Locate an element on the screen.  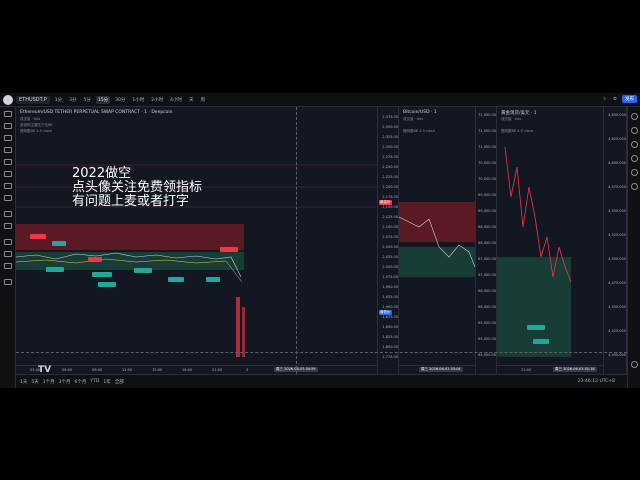
price-tick: 66,500.00 is located at coordinates (487, 291).